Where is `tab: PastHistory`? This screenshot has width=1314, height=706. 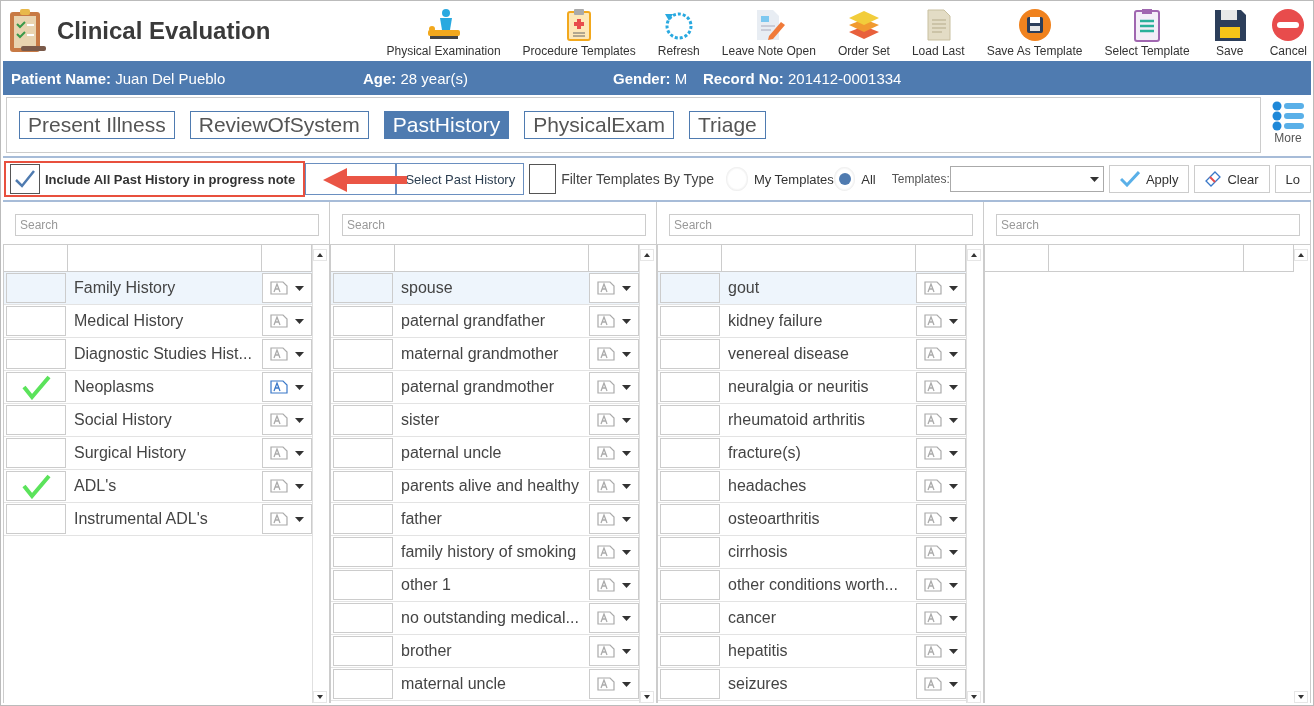
tab: PastHistory is located at coordinates (446, 125).